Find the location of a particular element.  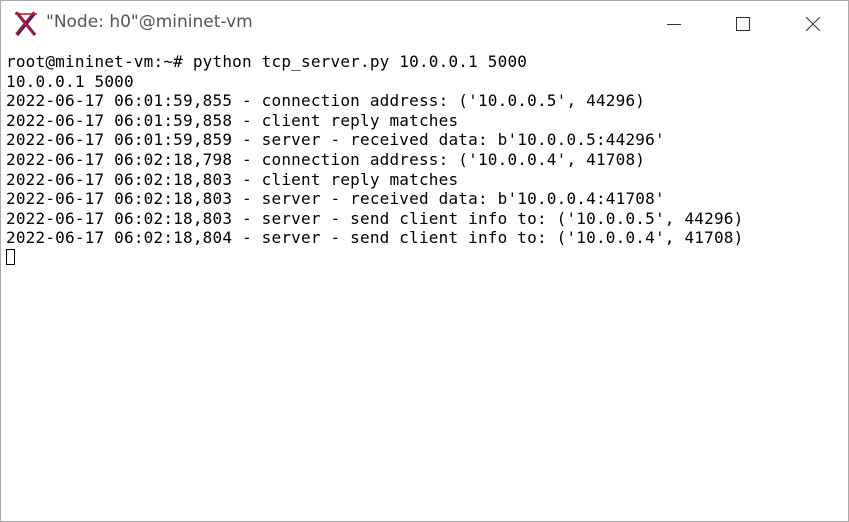

close-icon is located at coordinates (813, 24).